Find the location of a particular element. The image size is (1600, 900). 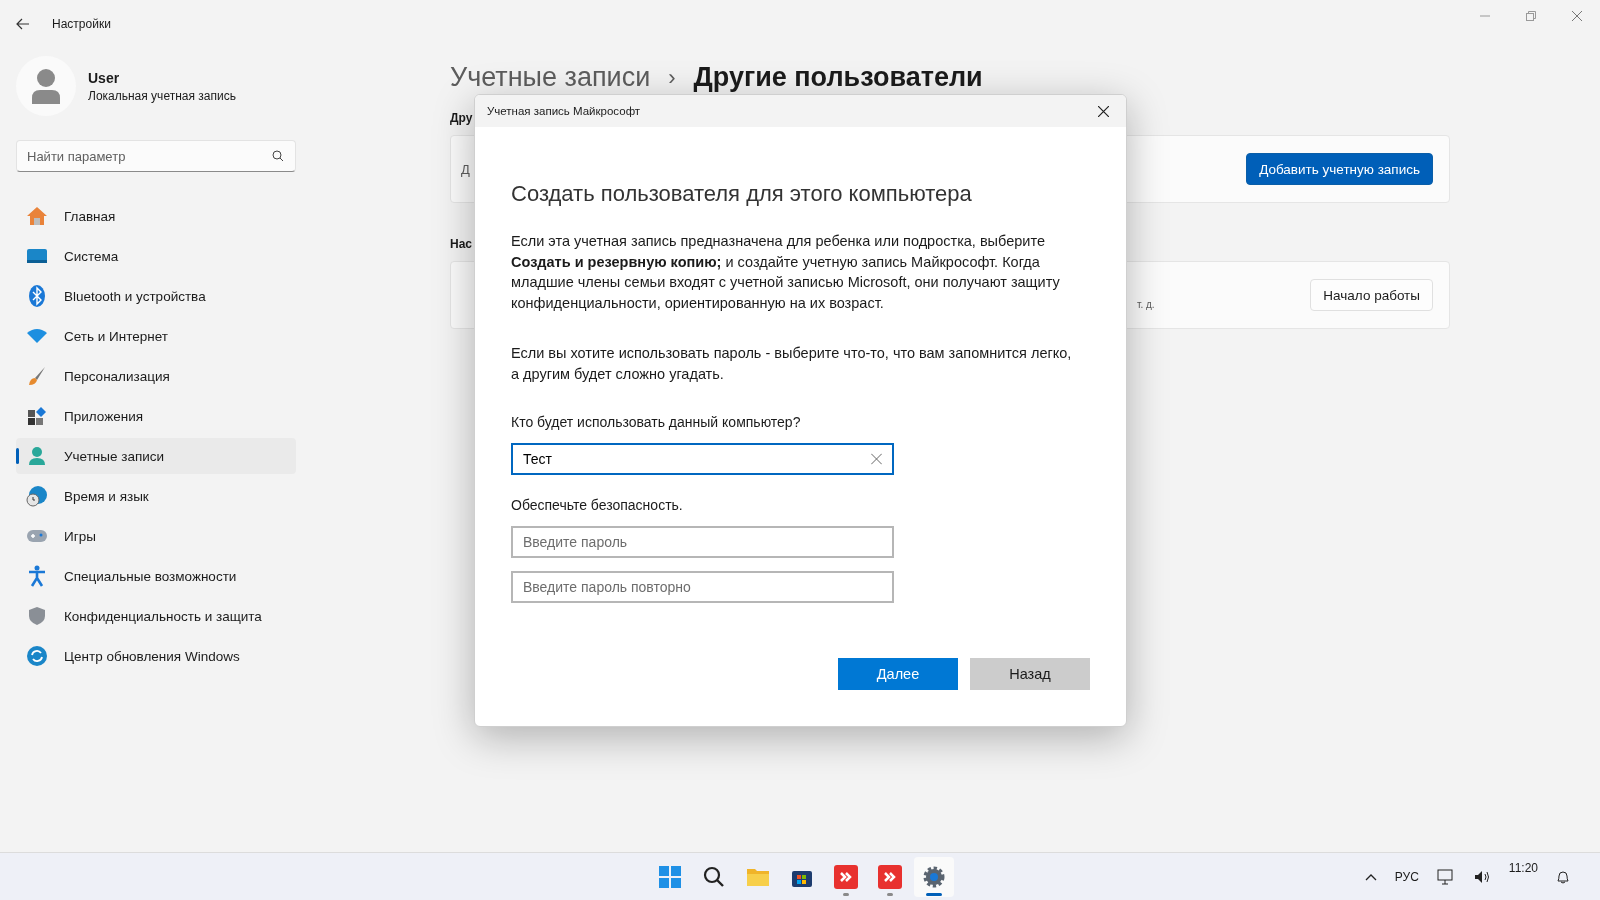

card-text: т. д. is located at coordinates (1146, 304).